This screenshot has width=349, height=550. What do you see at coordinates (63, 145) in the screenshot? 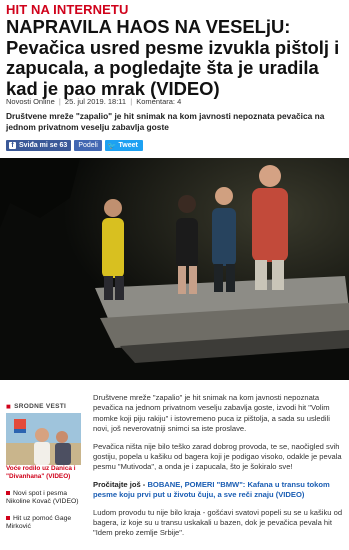
I see `facebook-like-count: 63` at bounding box center [63, 145].